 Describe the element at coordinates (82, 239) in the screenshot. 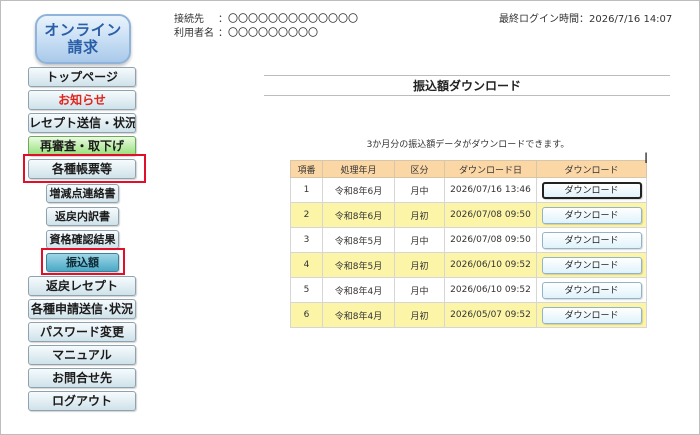

I see `nav-sub-eligibility: 資格確認結果` at that location.